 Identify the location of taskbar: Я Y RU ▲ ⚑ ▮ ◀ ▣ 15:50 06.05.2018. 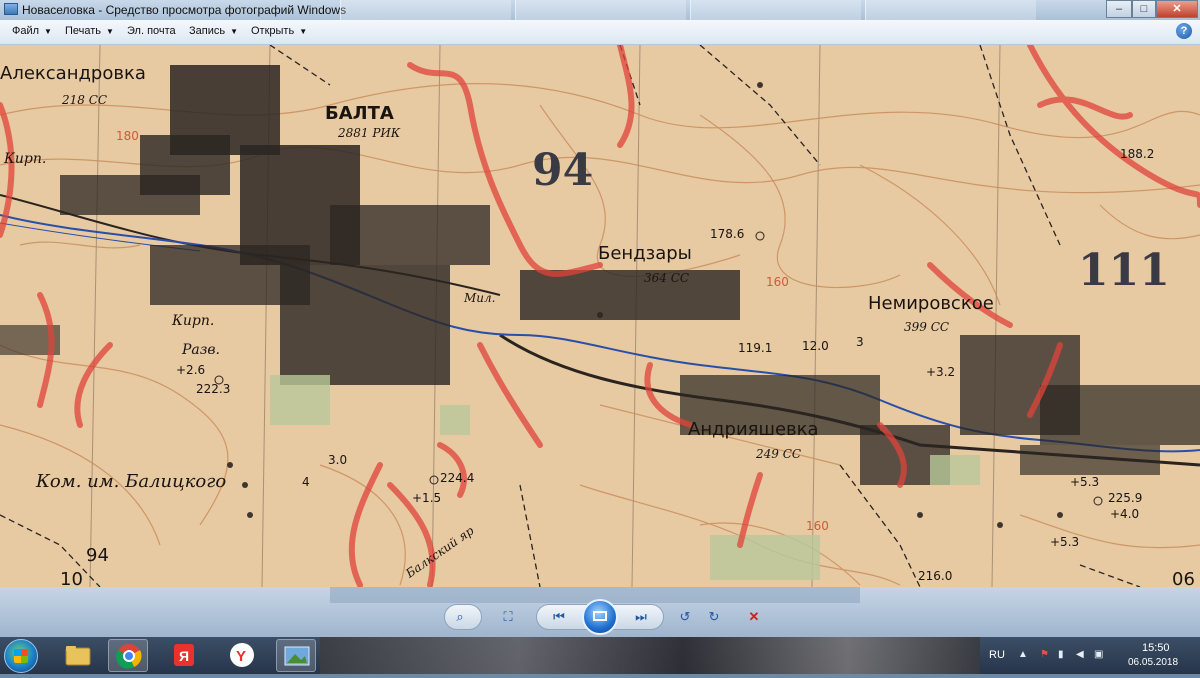
(600, 655).